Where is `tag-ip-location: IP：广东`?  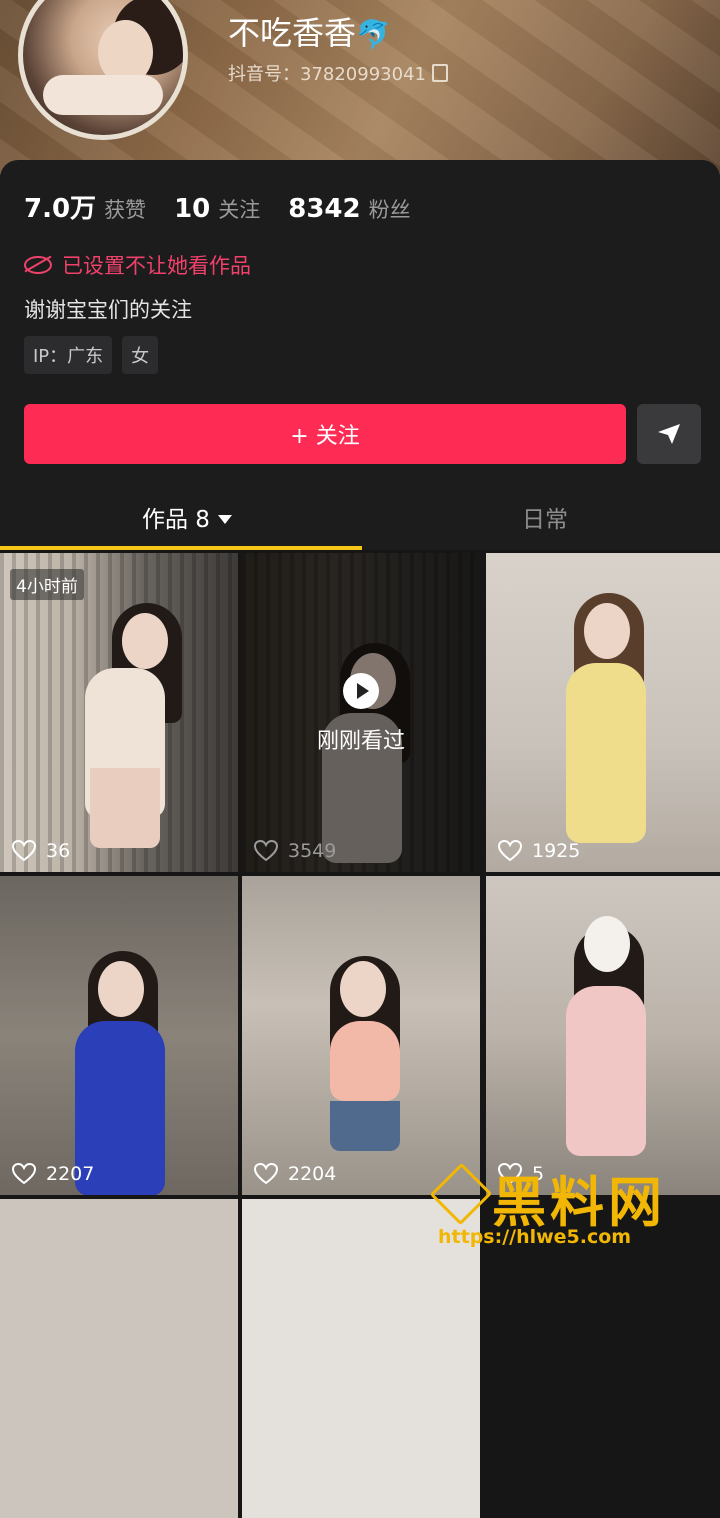
tag-ip-location: IP：广东 is located at coordinates (68, 355).